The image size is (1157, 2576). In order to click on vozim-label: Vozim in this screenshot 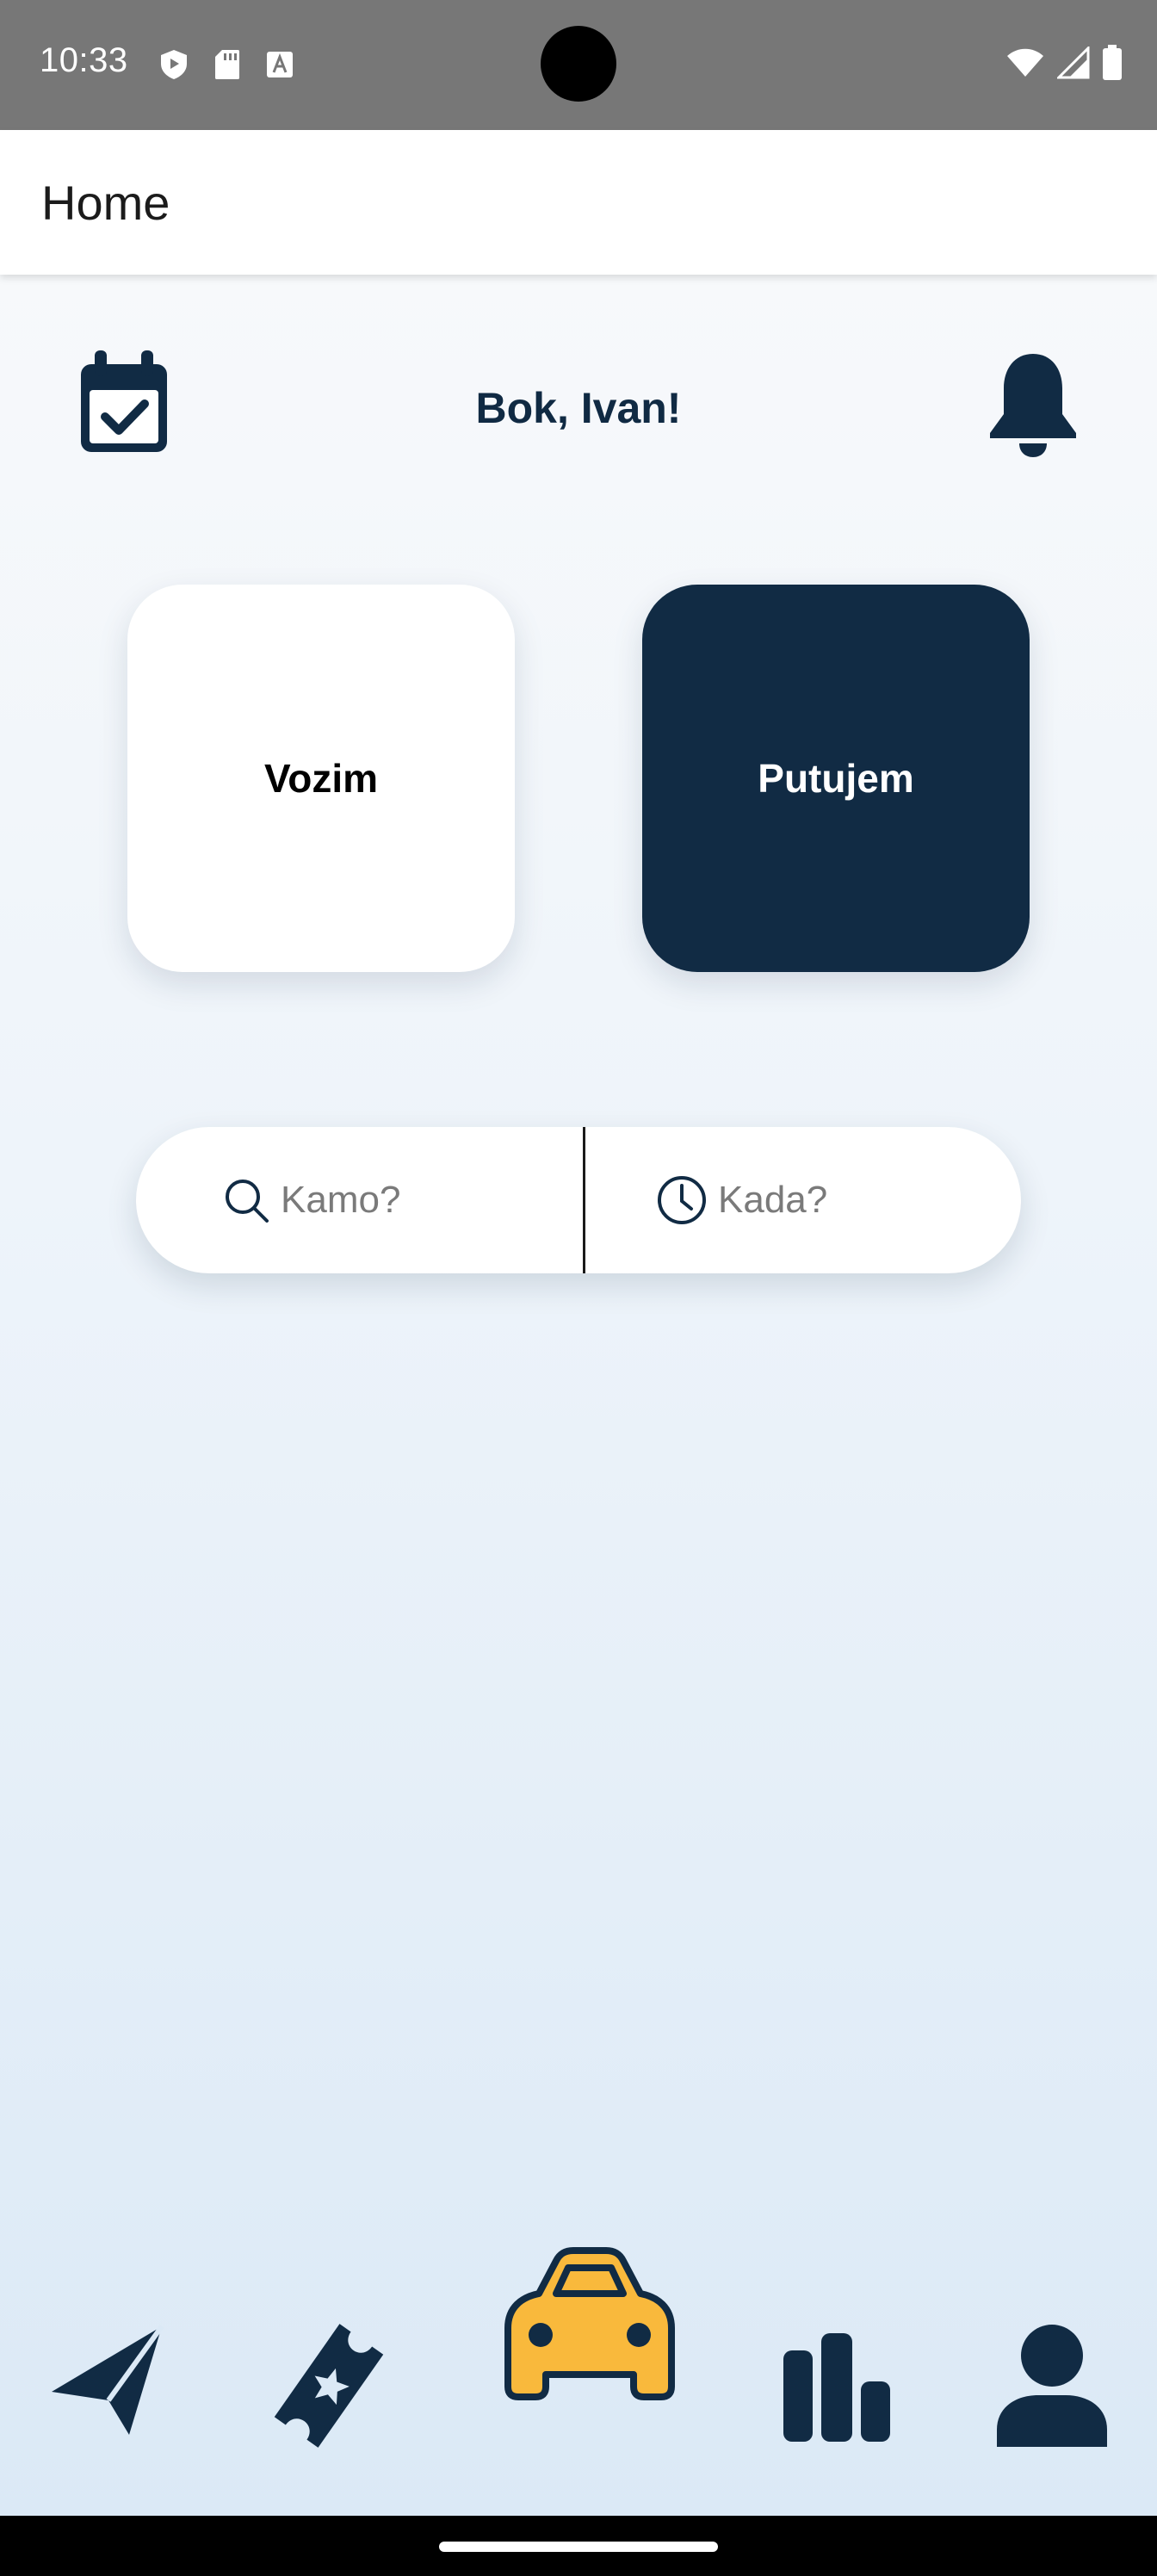, I will do `click(321, 778)`.